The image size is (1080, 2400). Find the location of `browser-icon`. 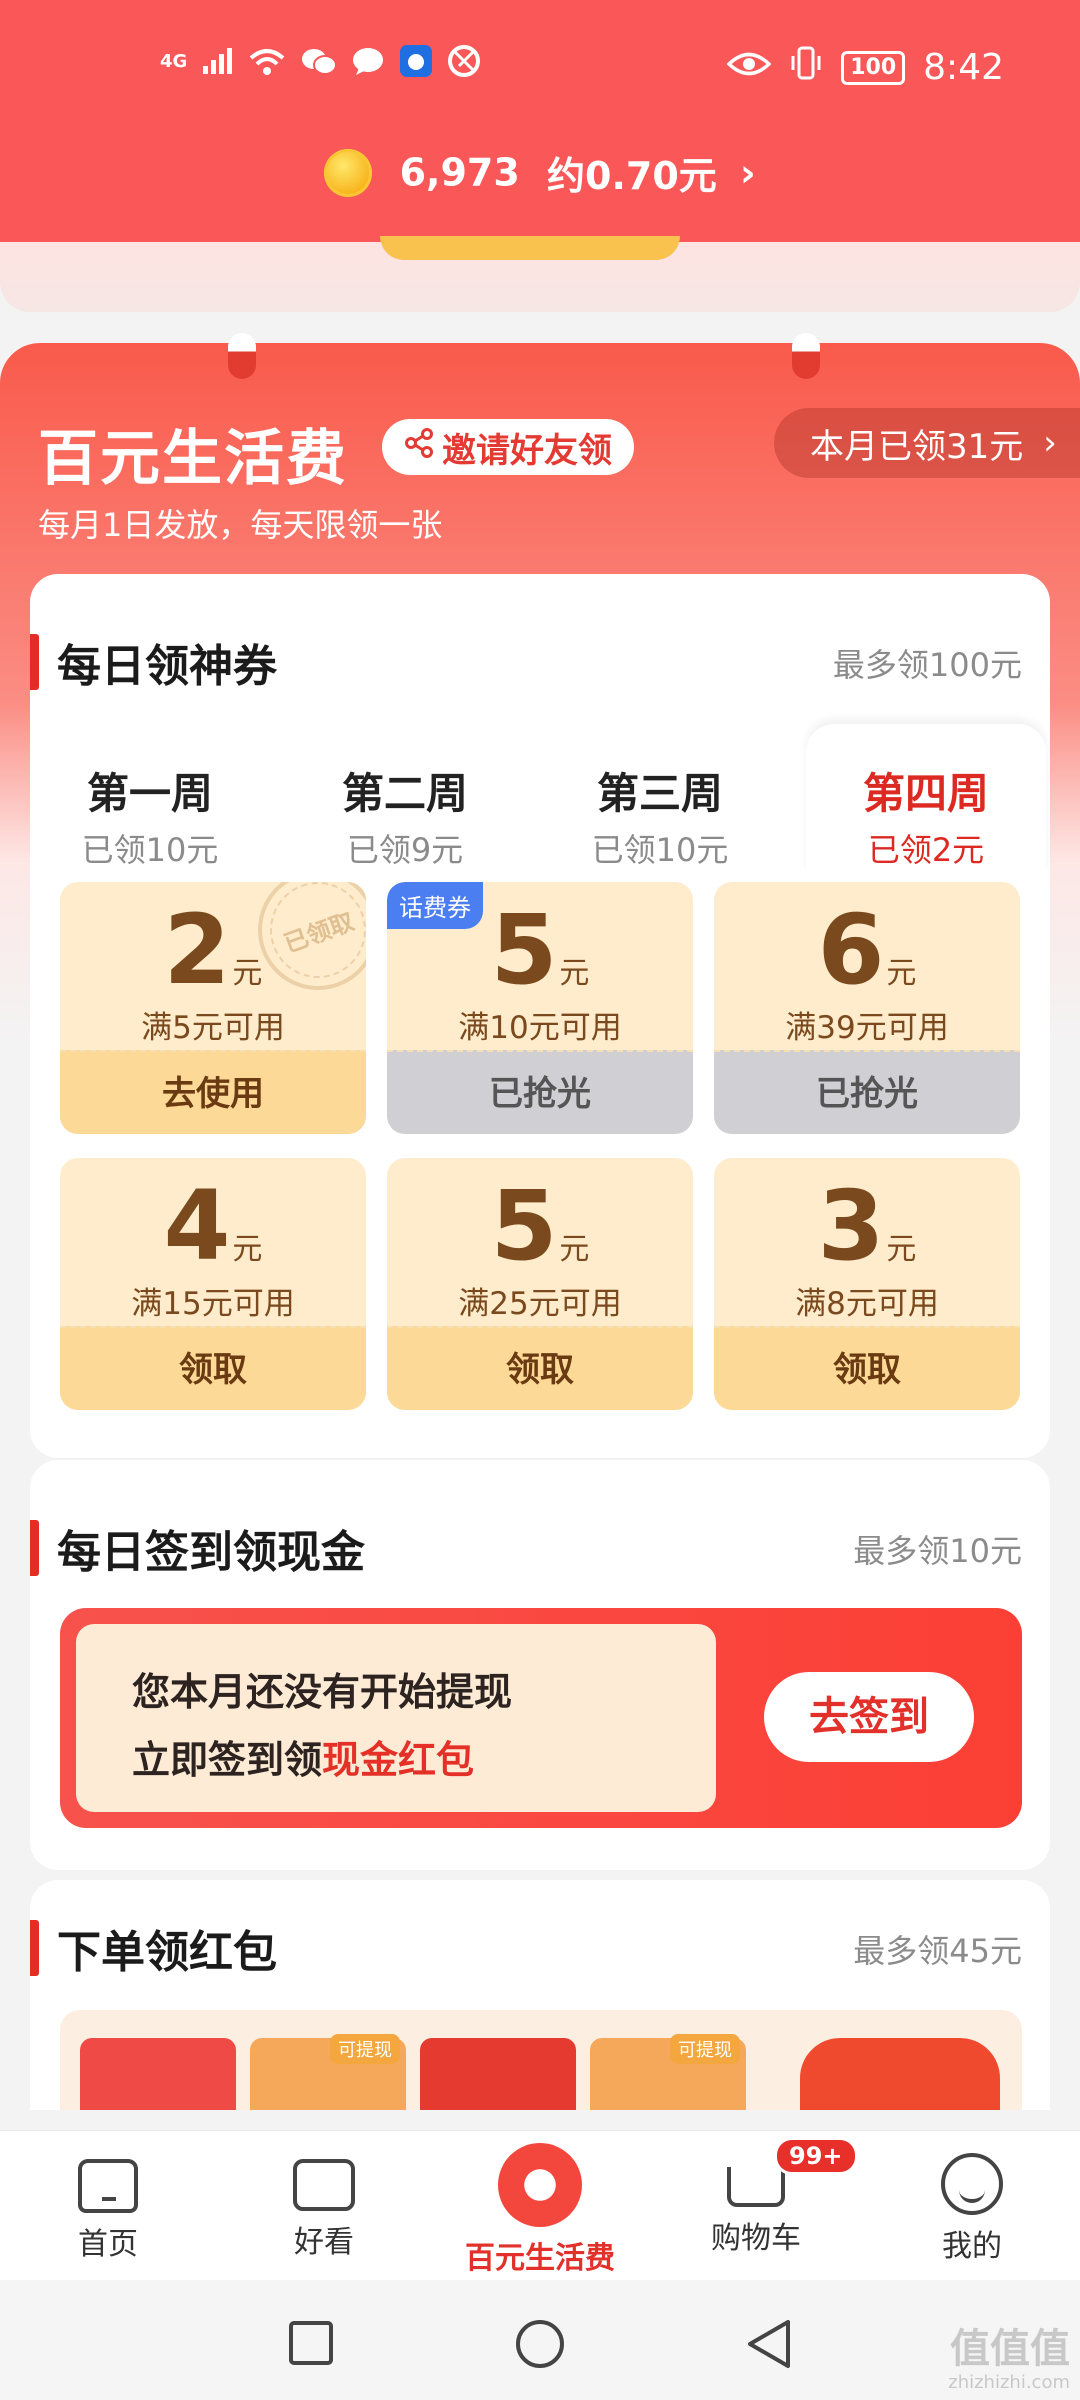

browser-icon is located at coordinates (464, 61).